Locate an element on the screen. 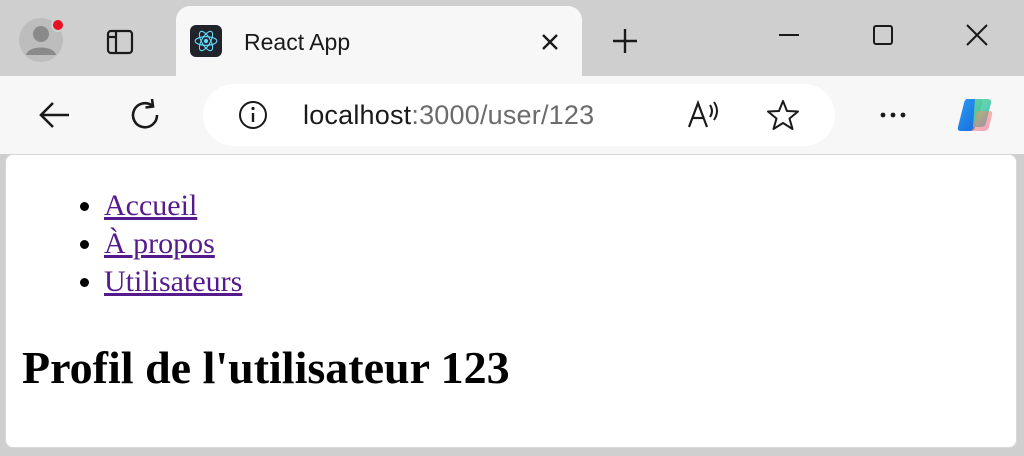 This screenshot has height=456, width=1024. new-tab-button is located at coordinates (625, 41).